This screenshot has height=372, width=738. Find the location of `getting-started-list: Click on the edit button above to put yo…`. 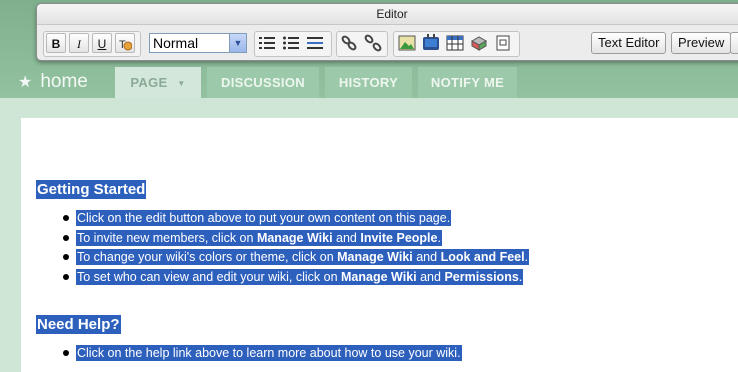

getting-started-list: Click on the edit button above to put yo… is located at coordinates (296, 249).